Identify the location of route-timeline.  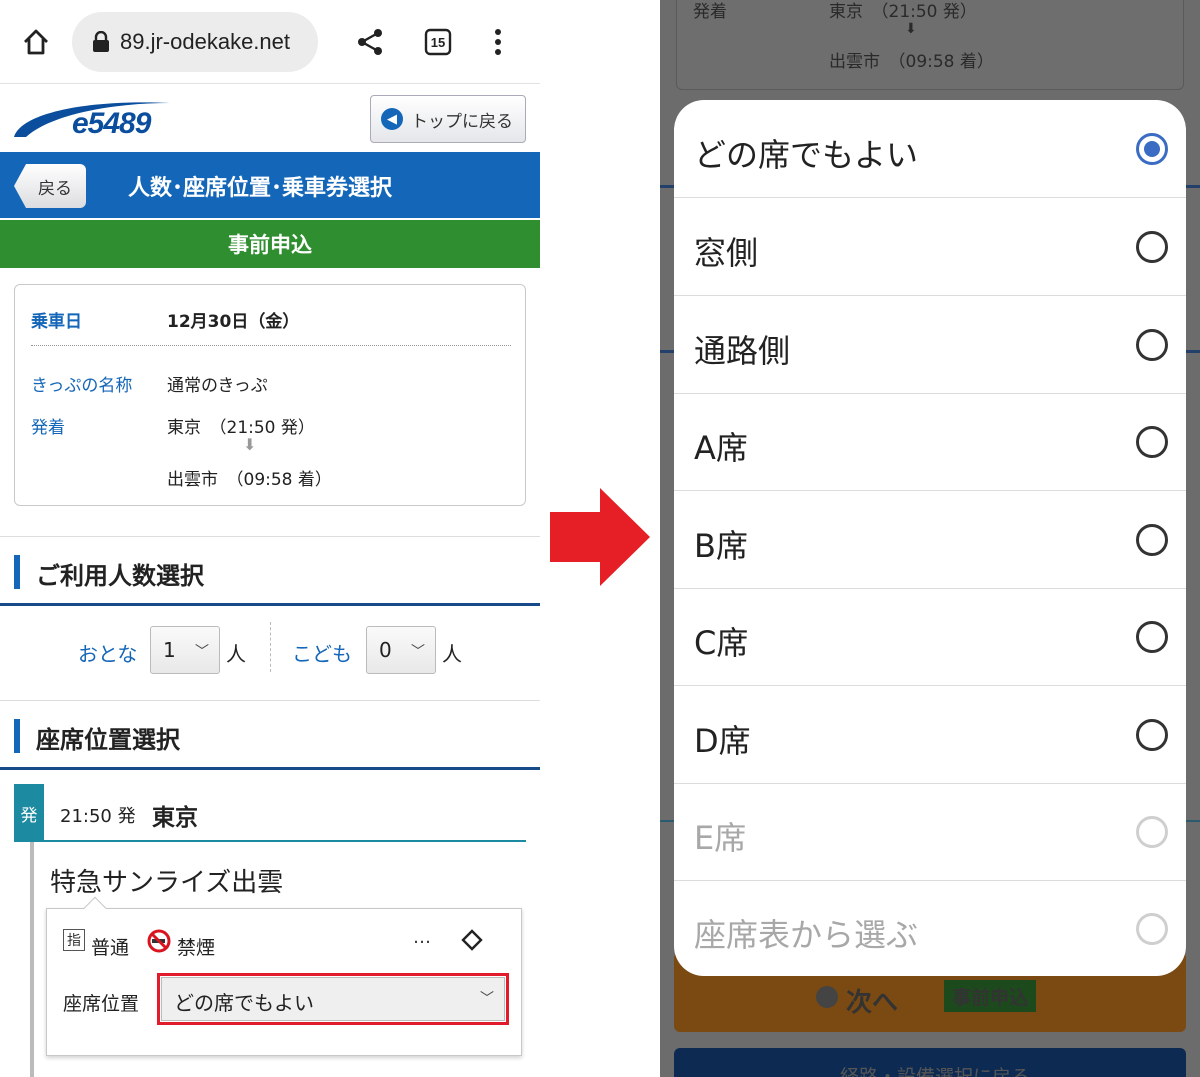
(32, 959).